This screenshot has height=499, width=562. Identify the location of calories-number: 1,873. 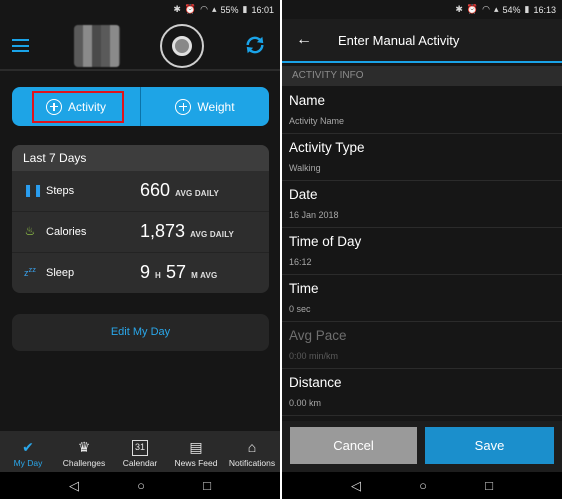
(163, 231).